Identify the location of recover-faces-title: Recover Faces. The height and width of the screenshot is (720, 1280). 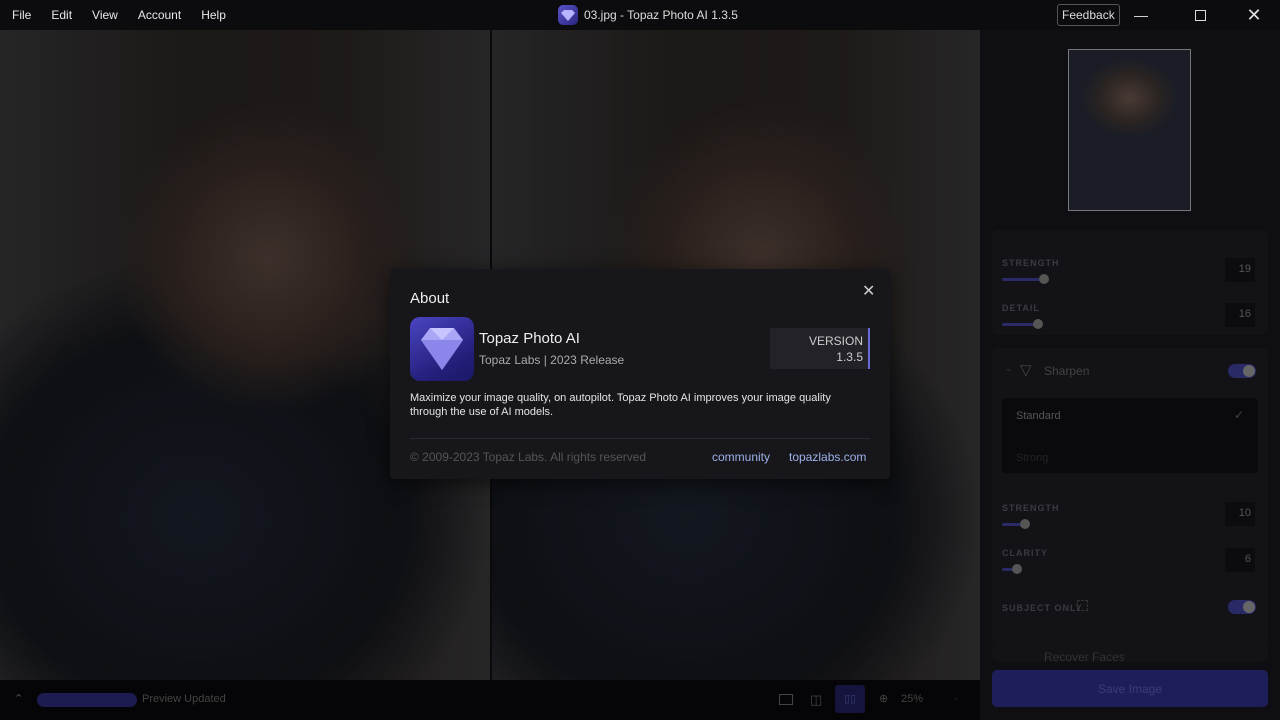
(1084, 656).